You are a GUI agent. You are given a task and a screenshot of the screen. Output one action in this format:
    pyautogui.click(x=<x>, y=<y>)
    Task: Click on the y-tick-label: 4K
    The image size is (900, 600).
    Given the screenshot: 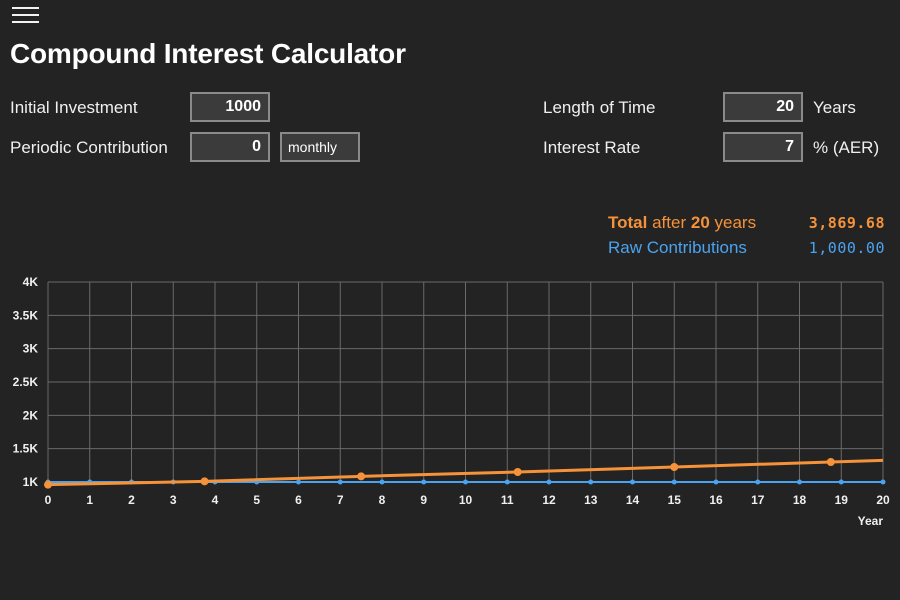 What is the action you would take?
    pyautogui.click(x=31, y=282)
    